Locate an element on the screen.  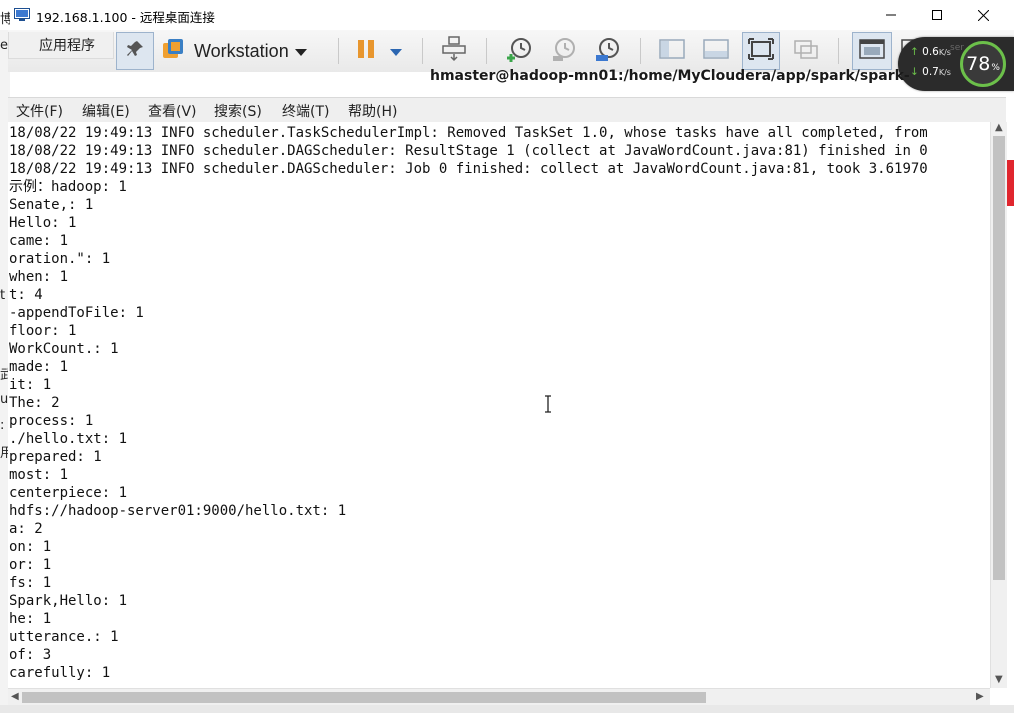
show-thumbnail-bar-button is located at coordinates (716, 51).